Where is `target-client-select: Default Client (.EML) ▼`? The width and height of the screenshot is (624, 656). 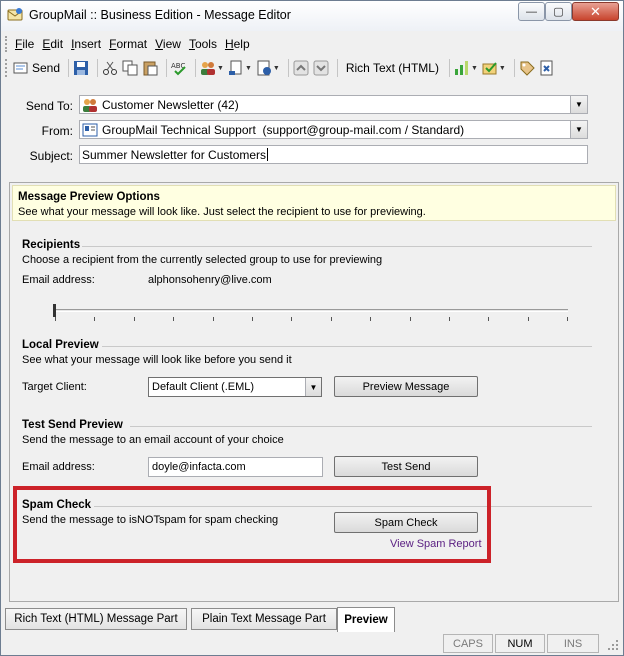 target-client-select: Default Client (.EML) ▼ is located at coordinates (235, 387).